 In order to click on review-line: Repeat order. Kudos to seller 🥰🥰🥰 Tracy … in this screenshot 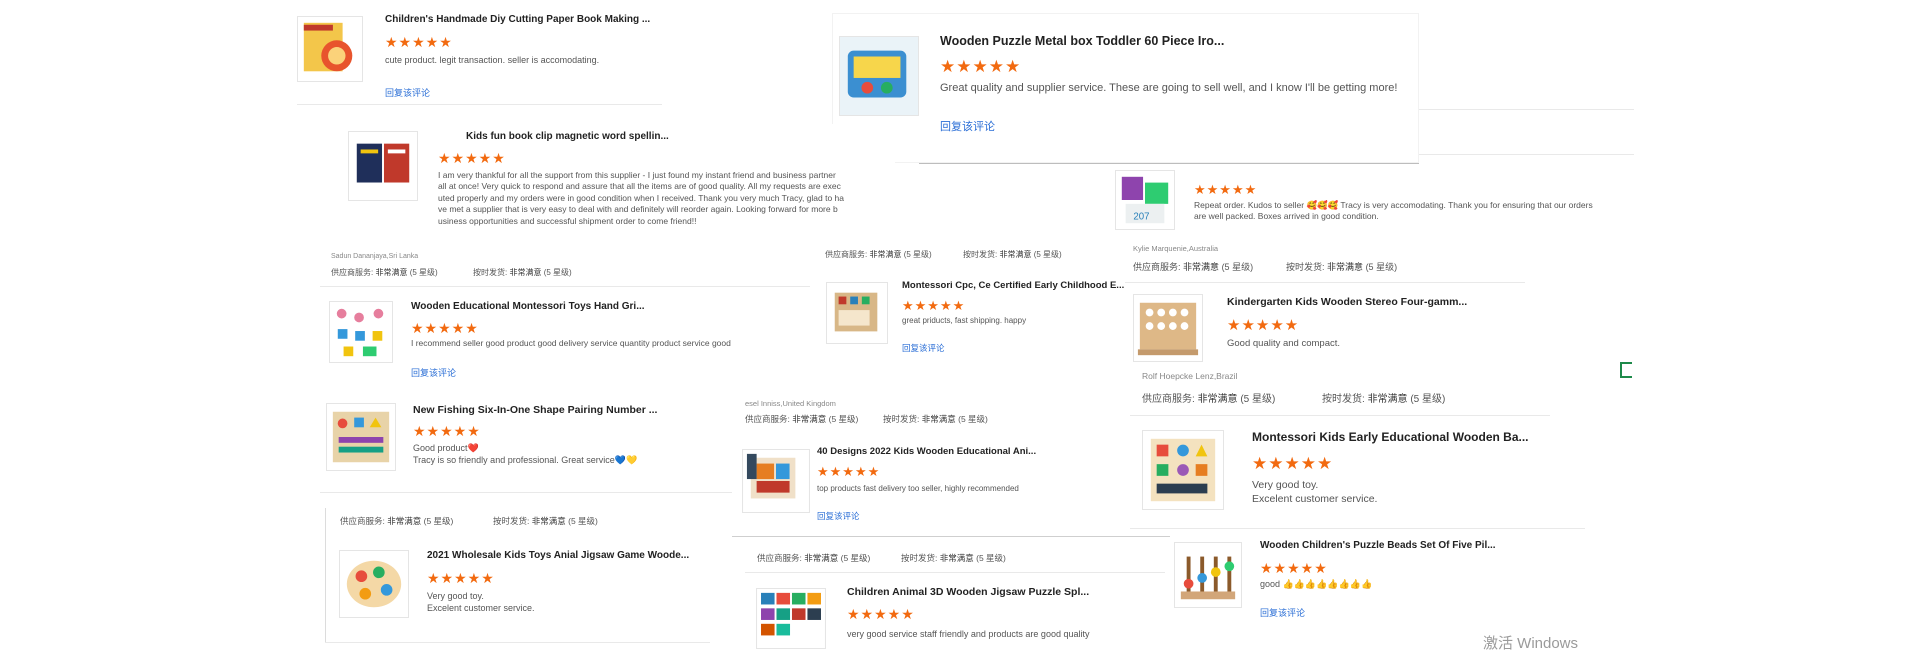, I will do `click(1393, 205)`.